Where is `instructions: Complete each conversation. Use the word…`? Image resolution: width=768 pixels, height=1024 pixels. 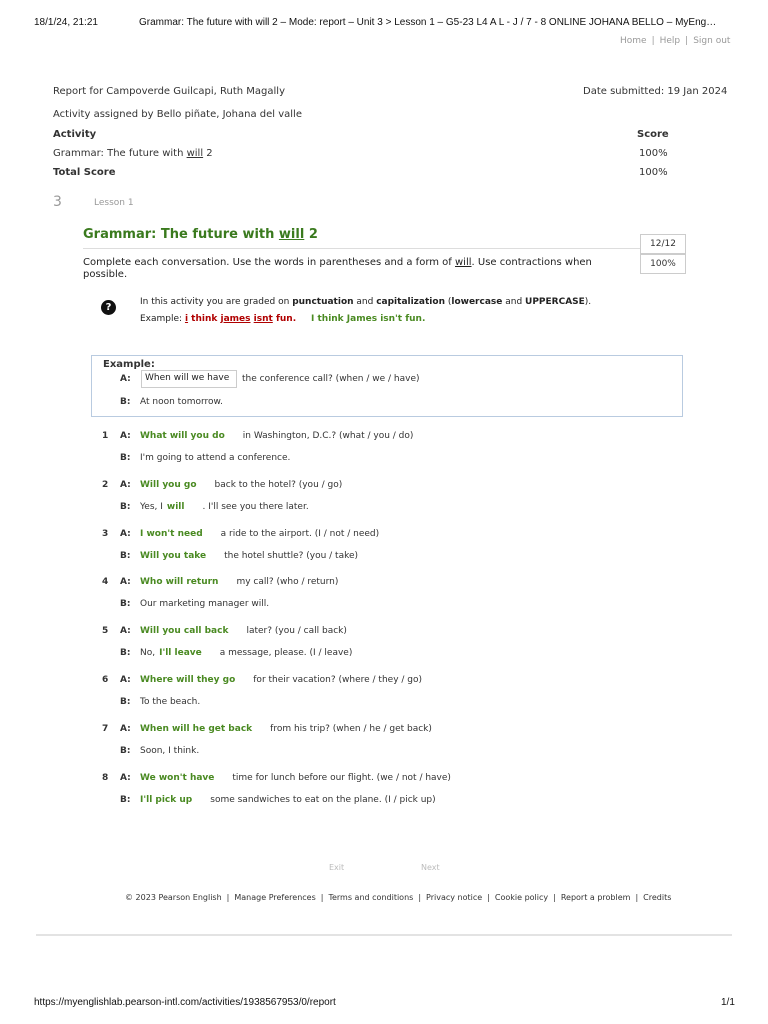 instructions: Complete each conversation. Use the word… is located at coordinates (338, 269).